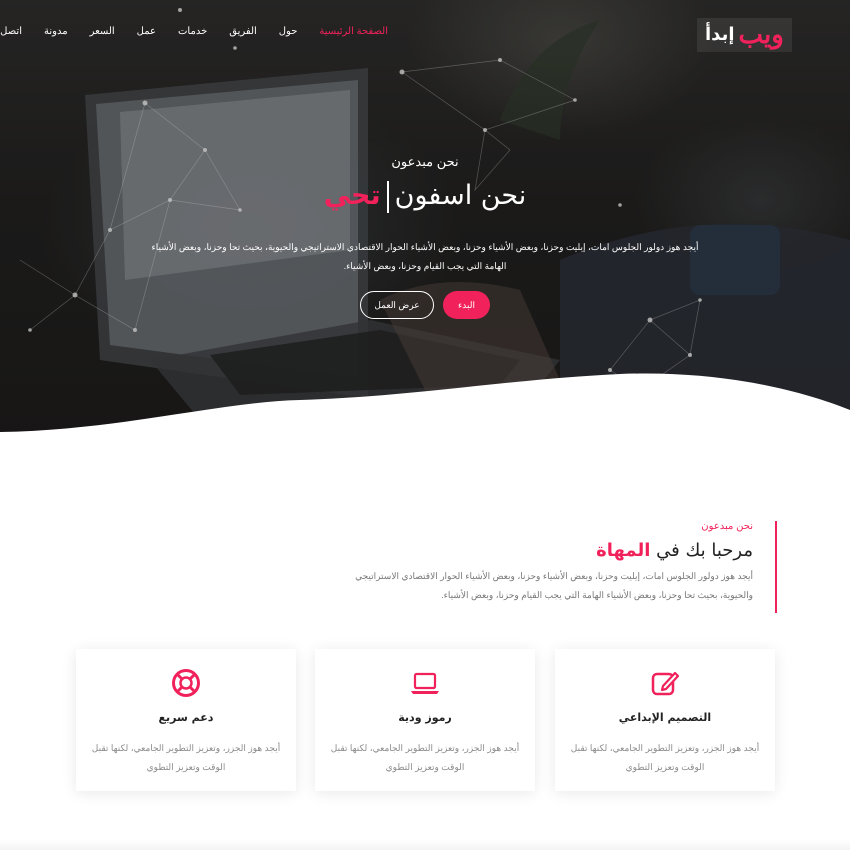 The height and width of the screenshot is (850, 850). What do you see at coordinates (353, 31) in the screenshot?
I see `nav-item-home: الصفحة الرئيسية` at bounding box center [353, 31].